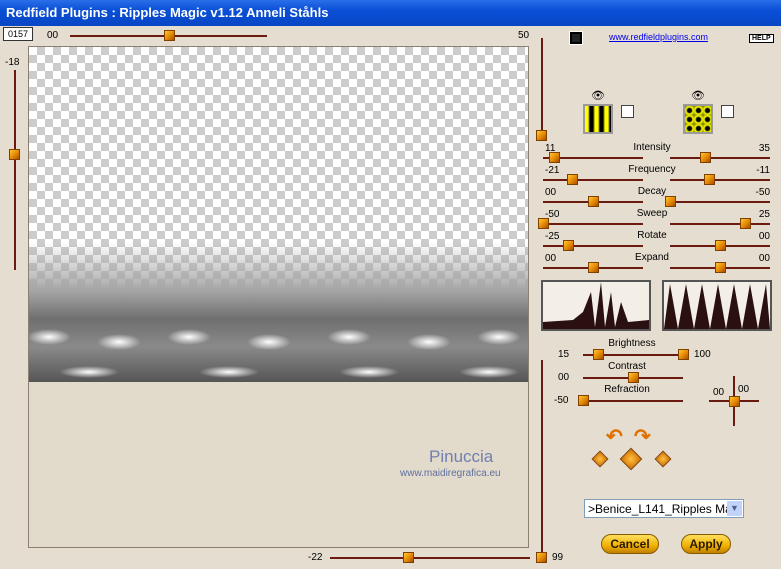  I want to click on watermark-url: www.maidiregrafica.eu, so click(450, 473).